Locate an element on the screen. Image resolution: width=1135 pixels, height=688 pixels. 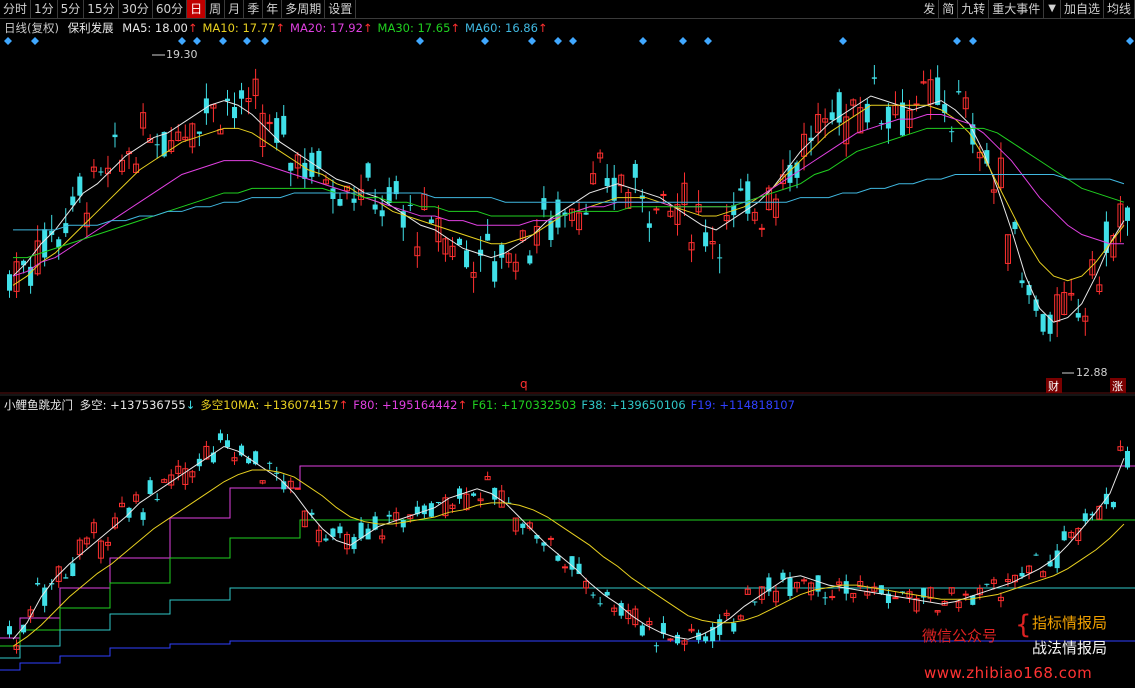
toolbar-right-1: 简 is located at coordinates (949, 9).